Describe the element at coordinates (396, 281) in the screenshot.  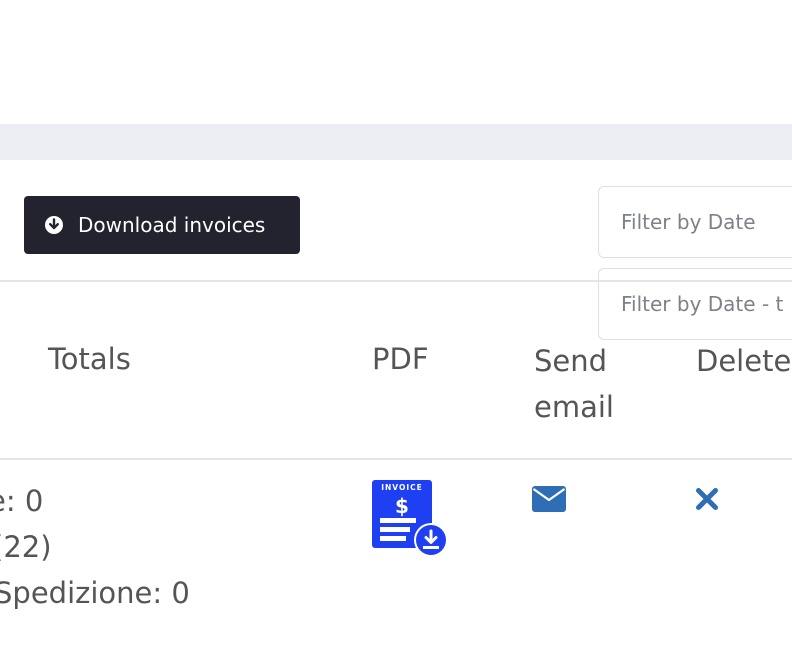
I see `table-top-border` at that location.